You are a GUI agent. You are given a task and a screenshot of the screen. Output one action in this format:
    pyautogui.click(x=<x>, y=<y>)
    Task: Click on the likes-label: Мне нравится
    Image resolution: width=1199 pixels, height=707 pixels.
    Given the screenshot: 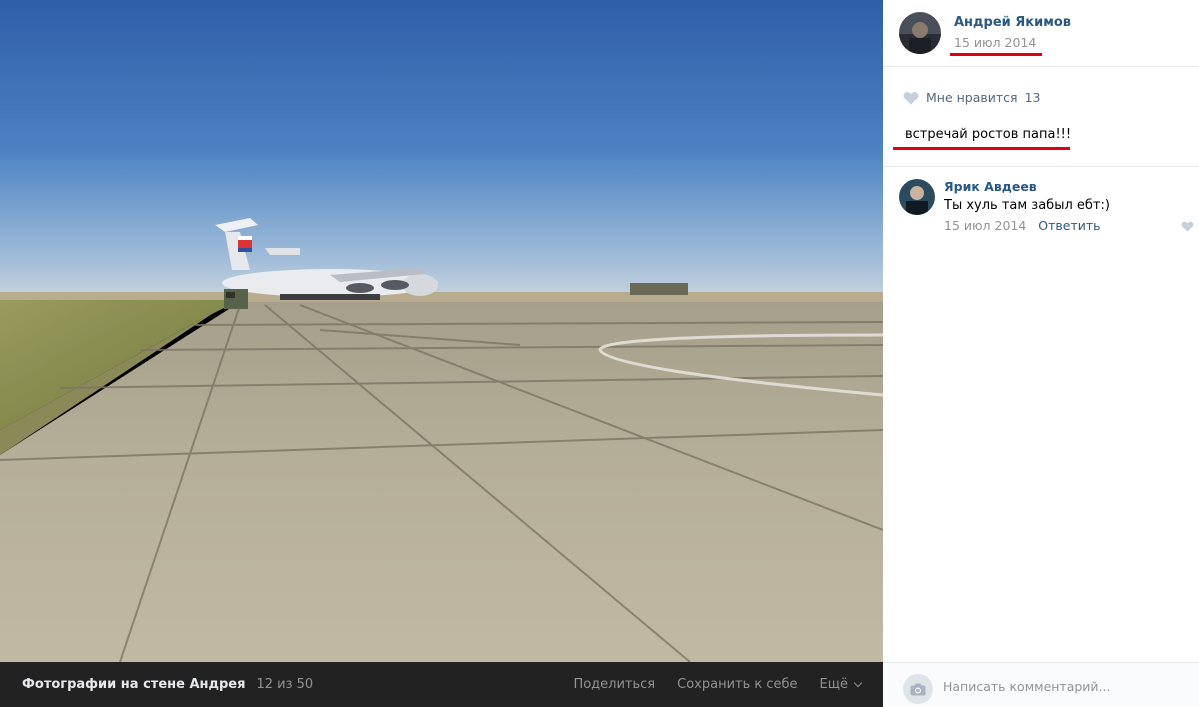 What is the action you would take?
    pyautogui.click(x=972, y=97)
    